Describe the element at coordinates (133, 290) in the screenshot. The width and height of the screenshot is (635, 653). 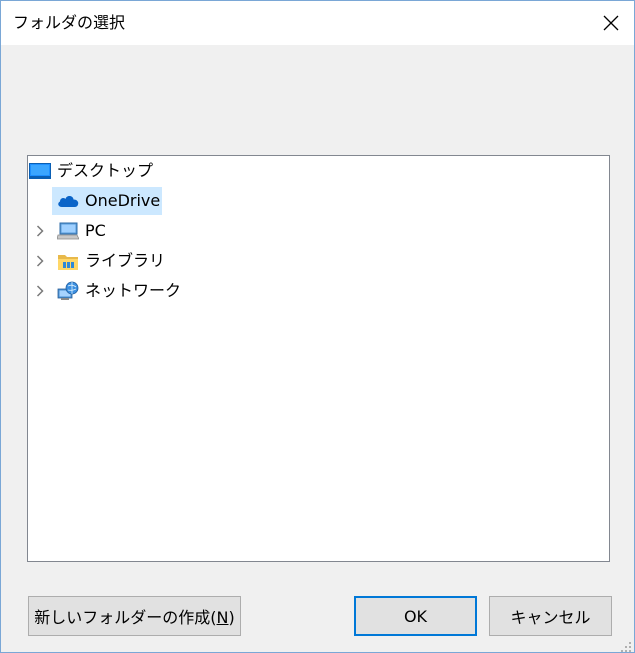
I see `tree-item-label: ネットワーク` at that location.